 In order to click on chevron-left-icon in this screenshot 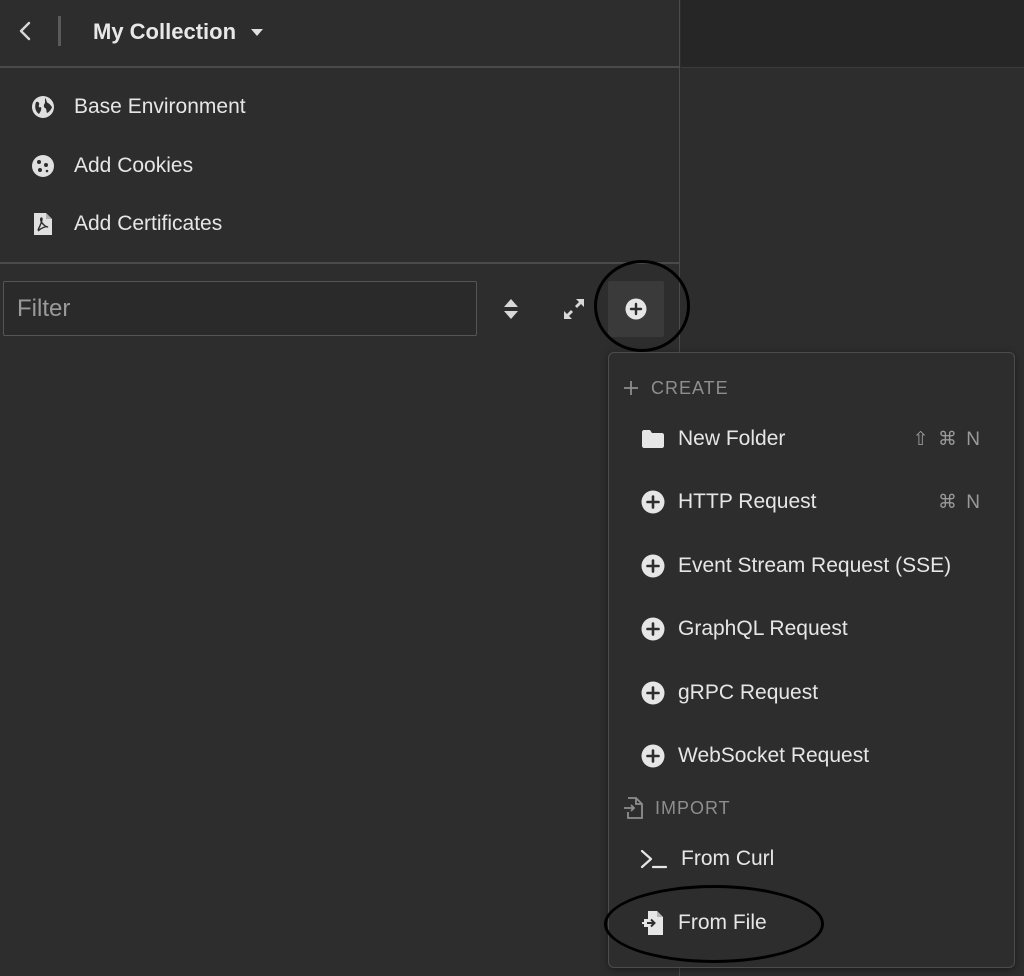, I will do `click(25, 31)`.